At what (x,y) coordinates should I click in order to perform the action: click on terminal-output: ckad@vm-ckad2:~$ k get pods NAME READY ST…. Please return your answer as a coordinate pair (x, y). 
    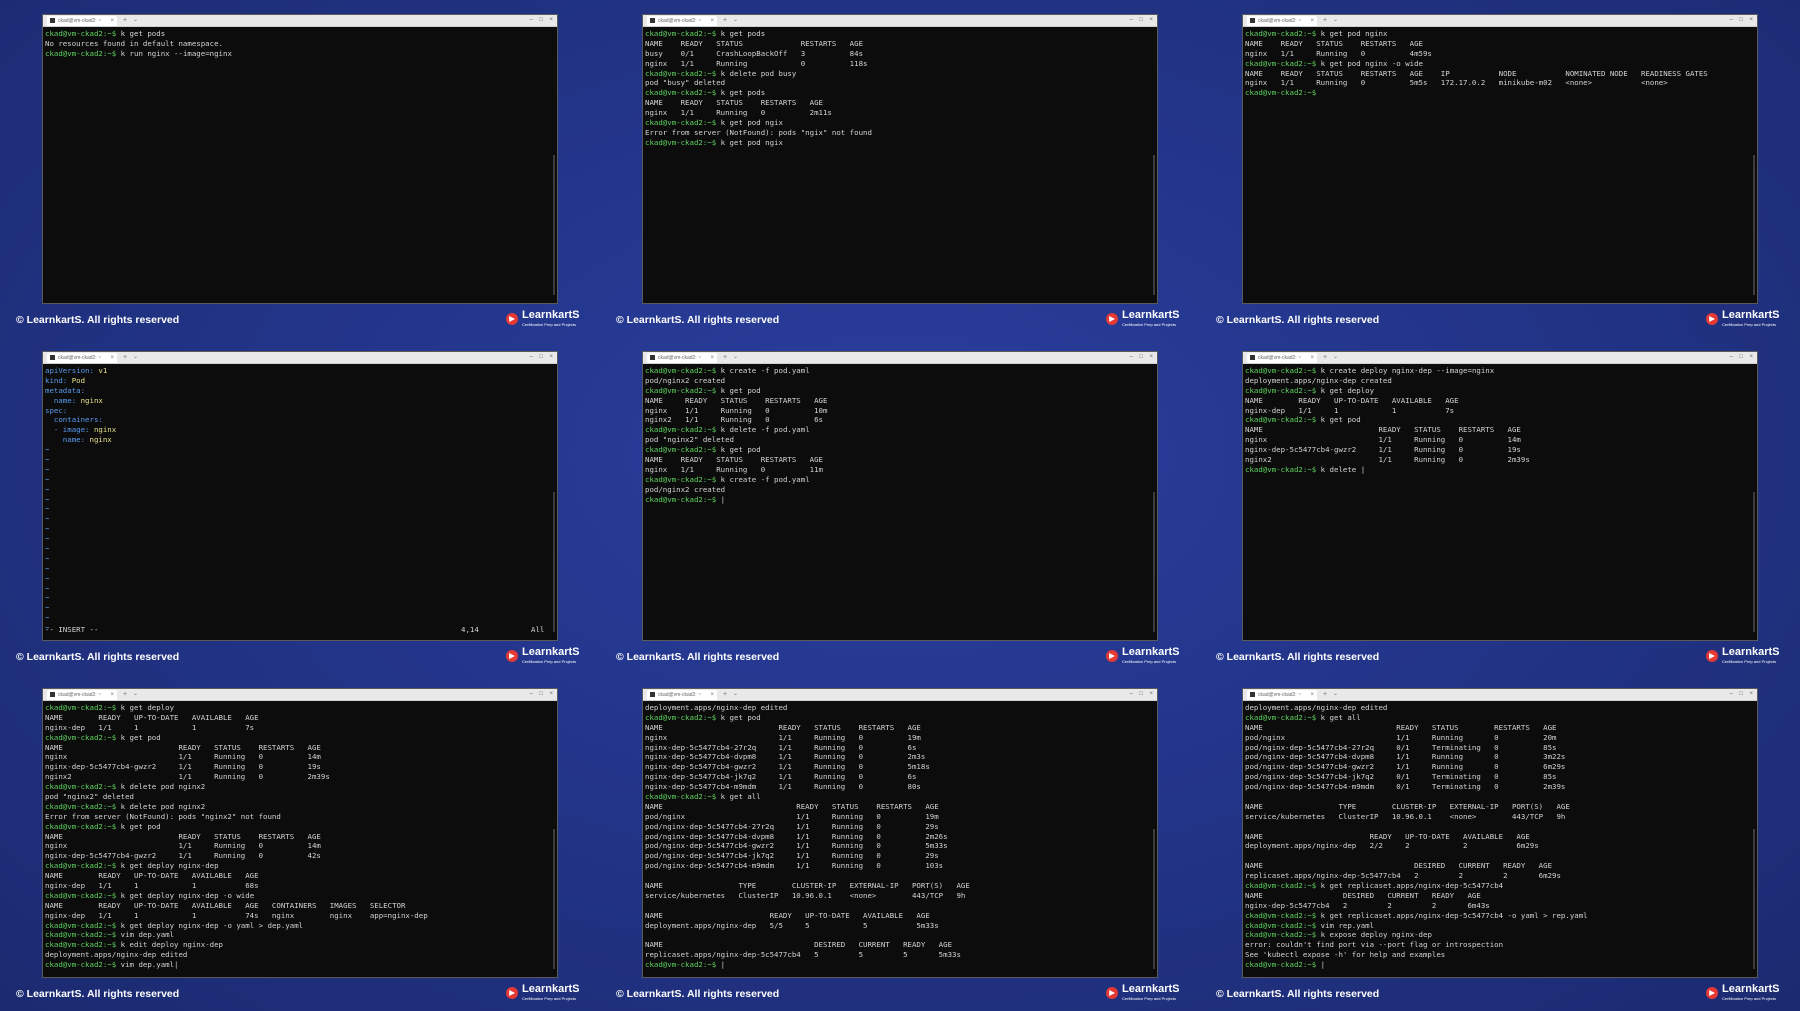
    Looking at the image, I should click on (896, 165).